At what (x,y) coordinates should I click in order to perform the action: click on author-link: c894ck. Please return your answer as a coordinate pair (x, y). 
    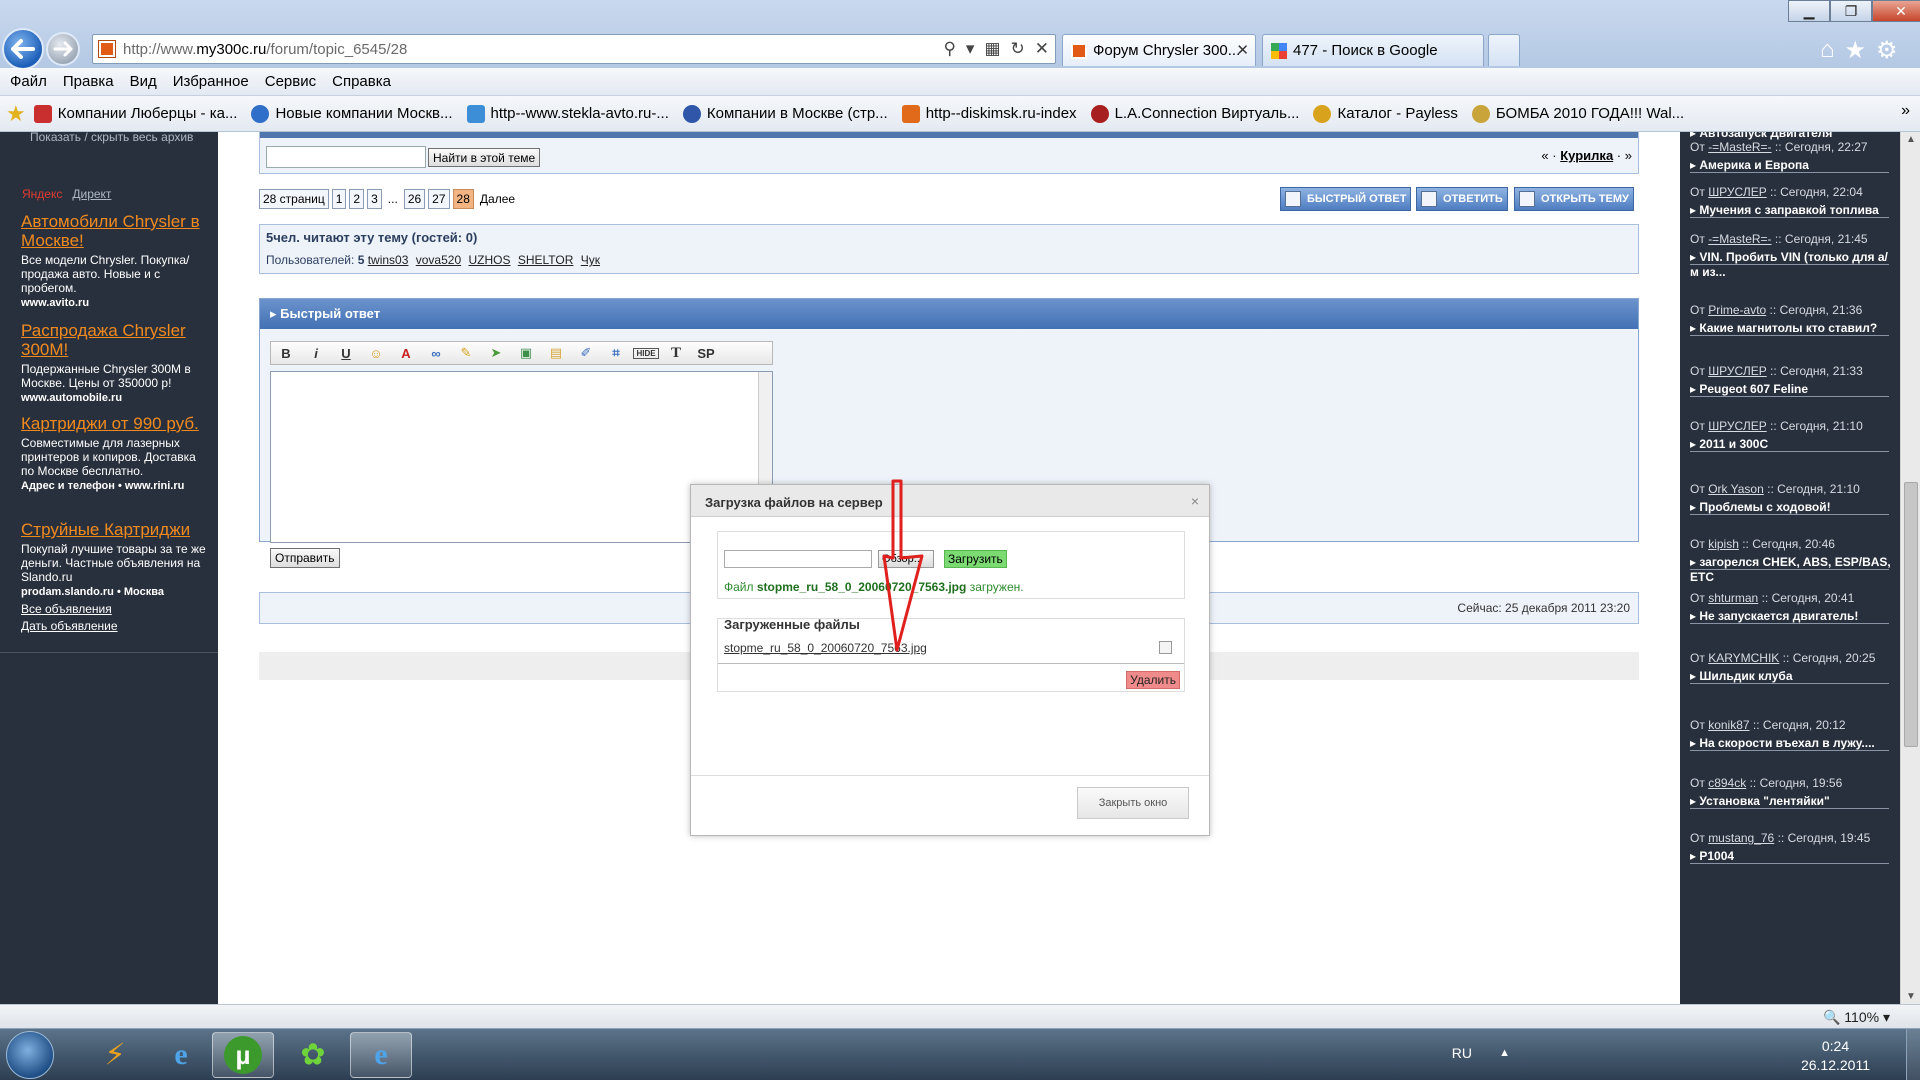
    Looking at the image, I should click on (1727, 783).